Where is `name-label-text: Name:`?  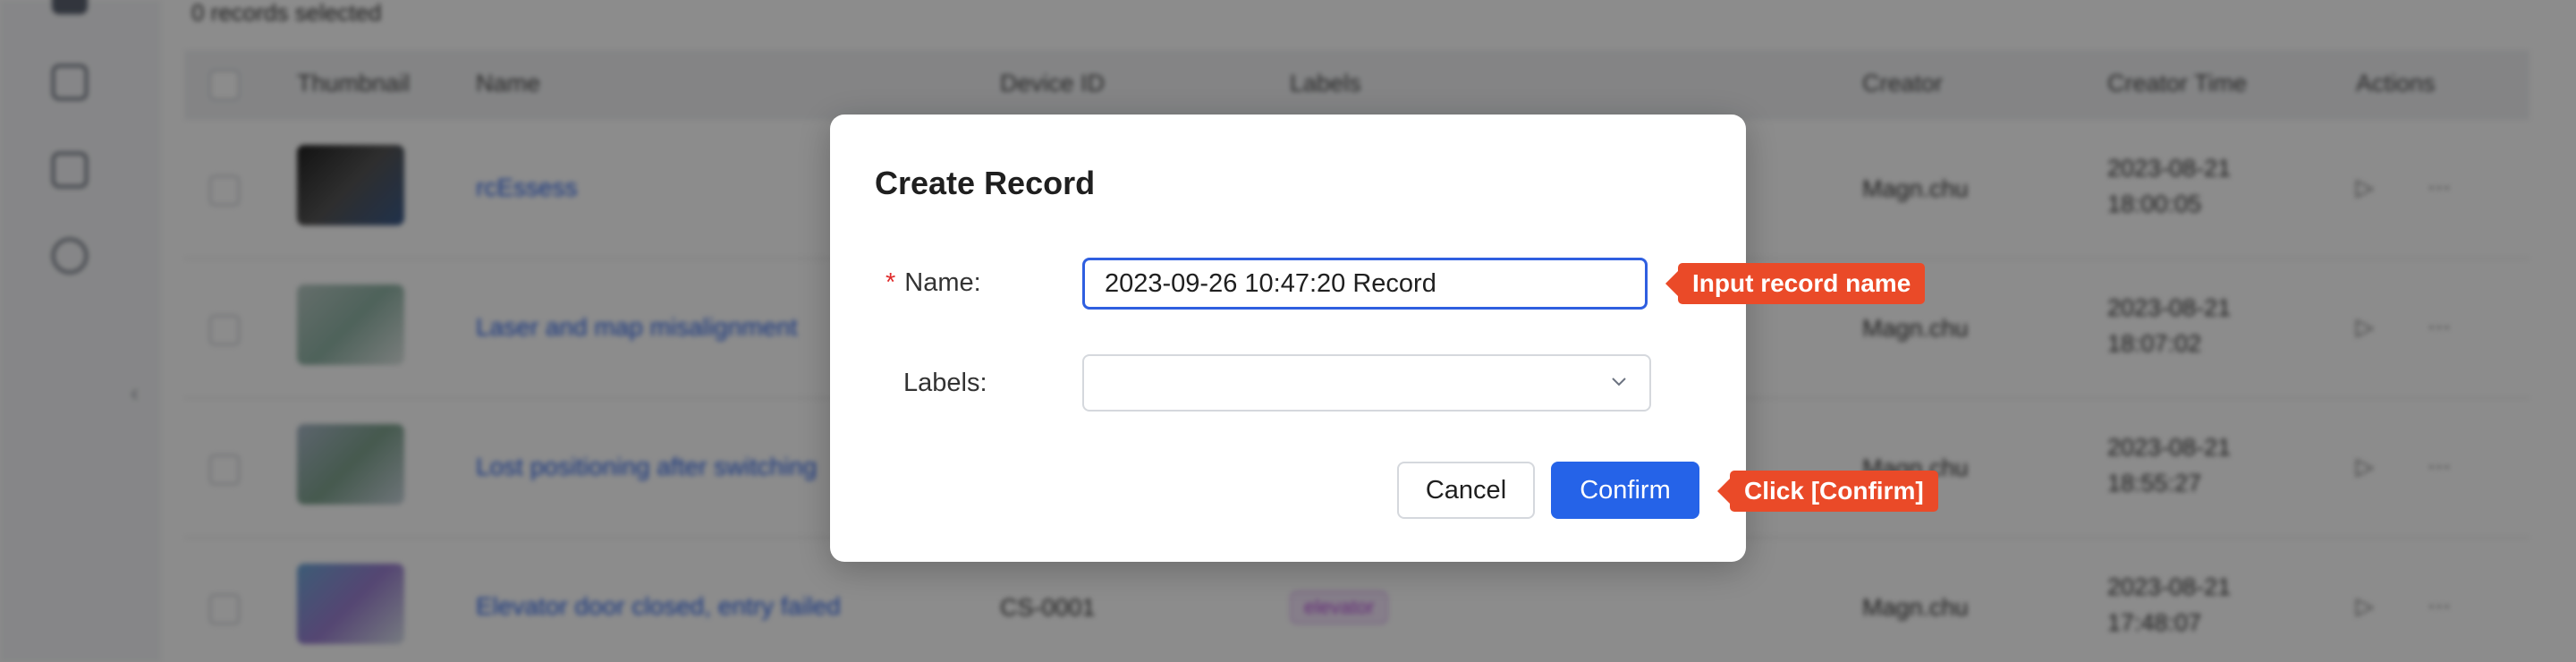 name-label-text: Name: is located at coordinates (942, 282).